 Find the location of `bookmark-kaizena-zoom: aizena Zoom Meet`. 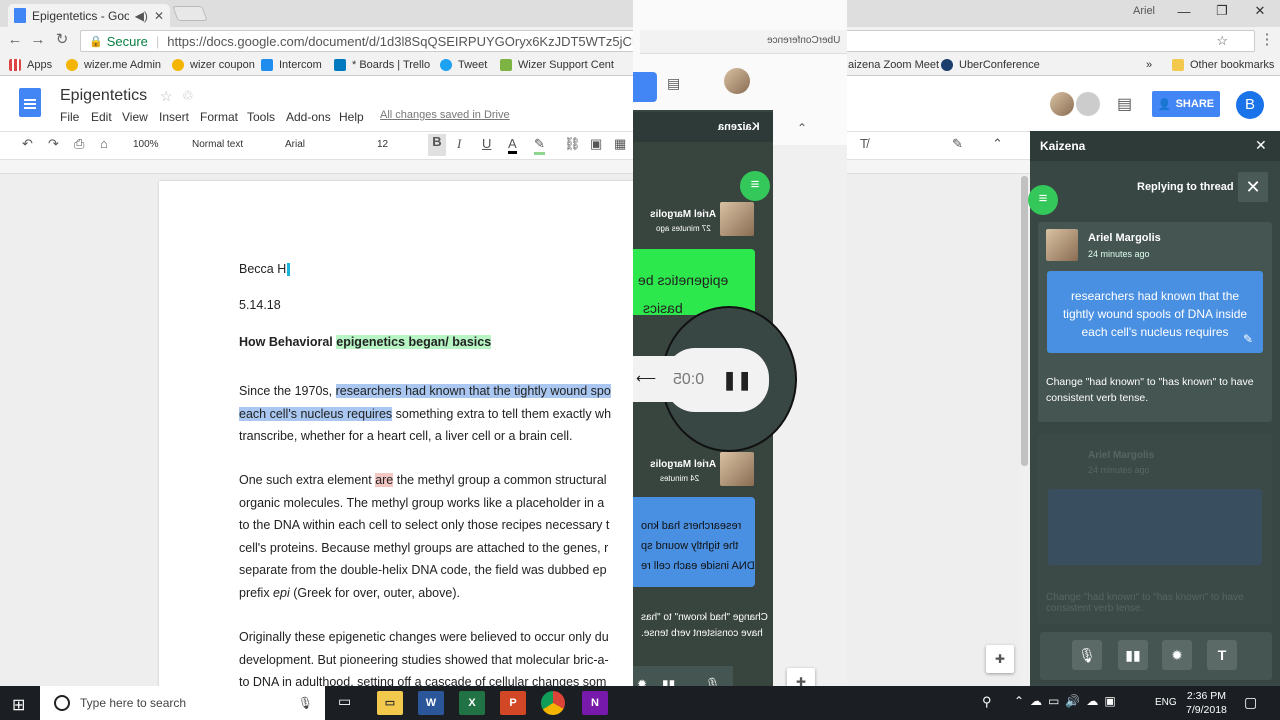

bookmark-kaizena-zoom: aizena Zoom Meet is located at coordinates (893, 65).